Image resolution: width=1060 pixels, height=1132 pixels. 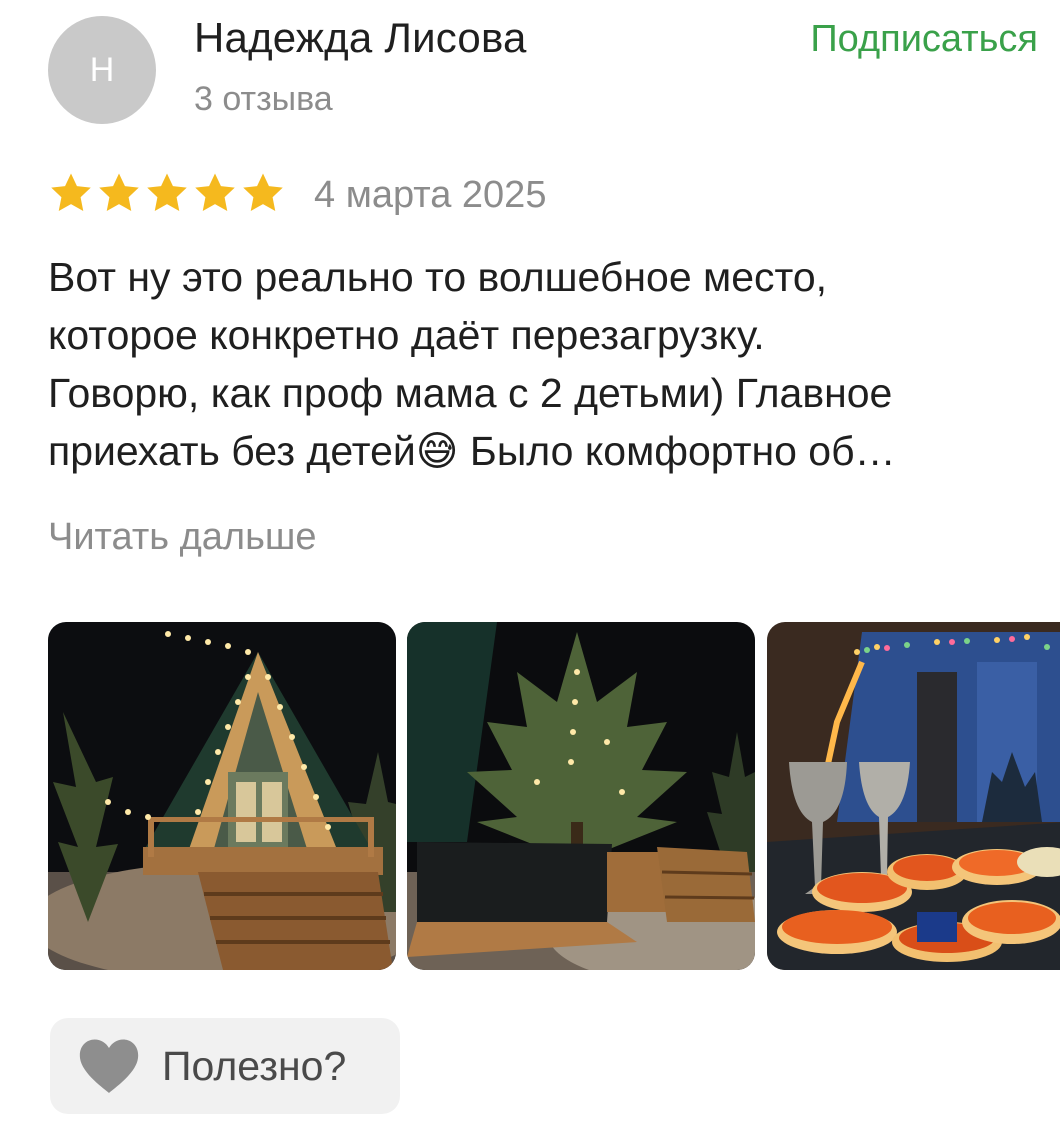 I want to click on useful-label: Полезно?, so click(x=254, y=1065).